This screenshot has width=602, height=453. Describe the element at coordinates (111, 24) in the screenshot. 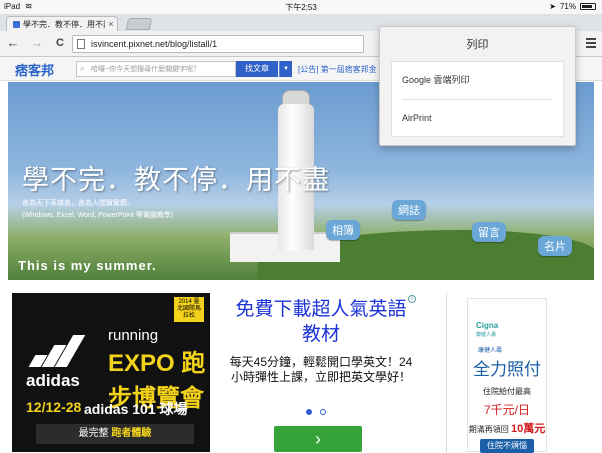

I see `tab-close-icon: ×` at that location.